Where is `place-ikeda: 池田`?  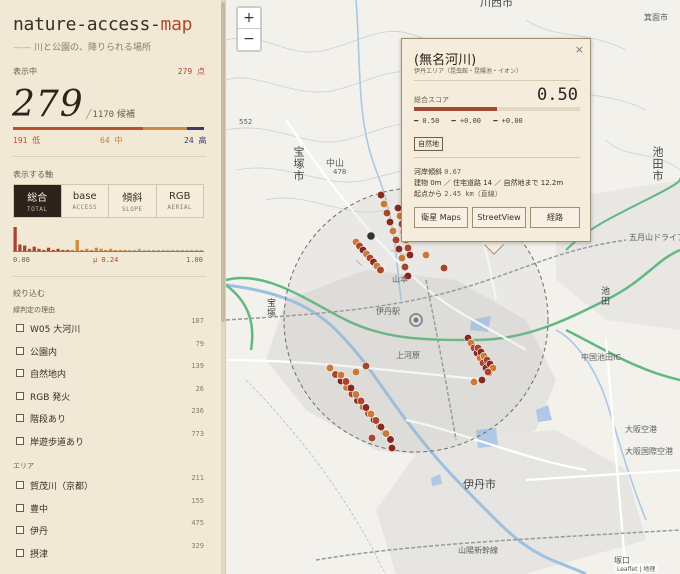
place-ikeda: 池田 is located at coordinates (604, 296).